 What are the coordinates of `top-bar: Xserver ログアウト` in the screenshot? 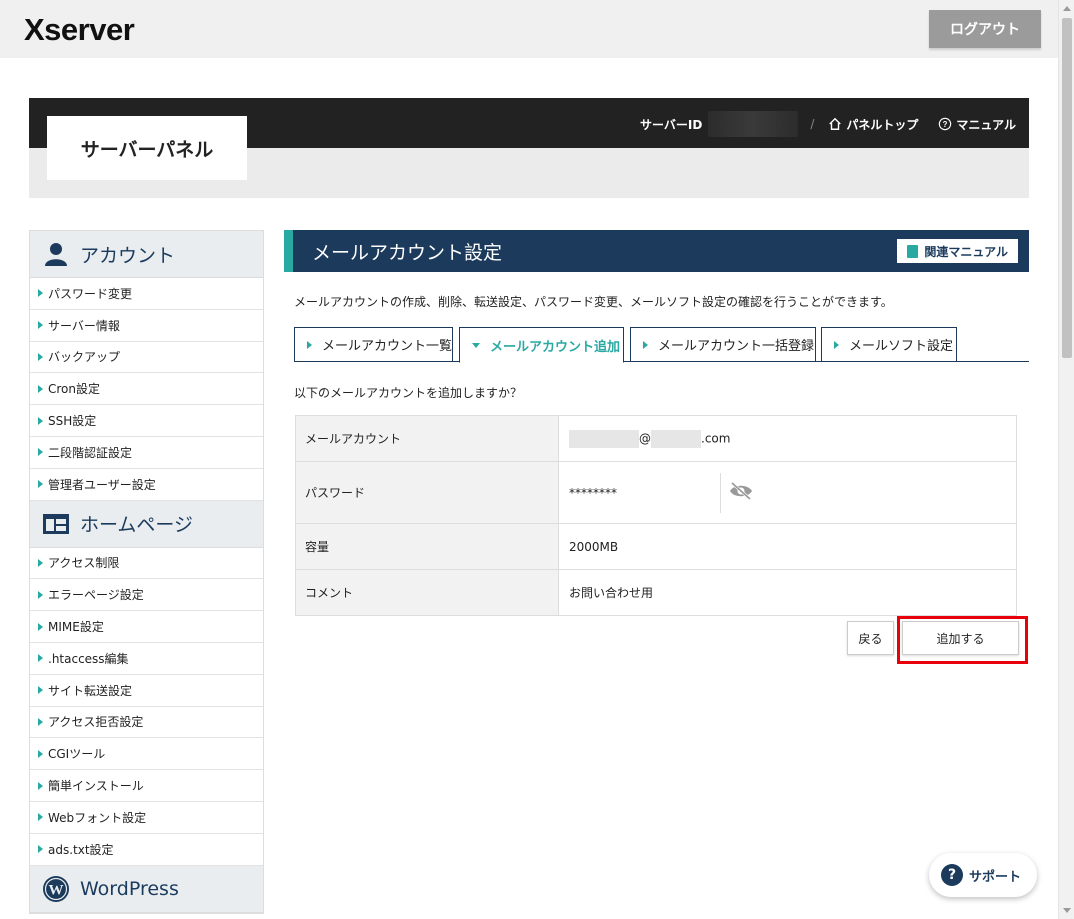 It's located at (529, 29).